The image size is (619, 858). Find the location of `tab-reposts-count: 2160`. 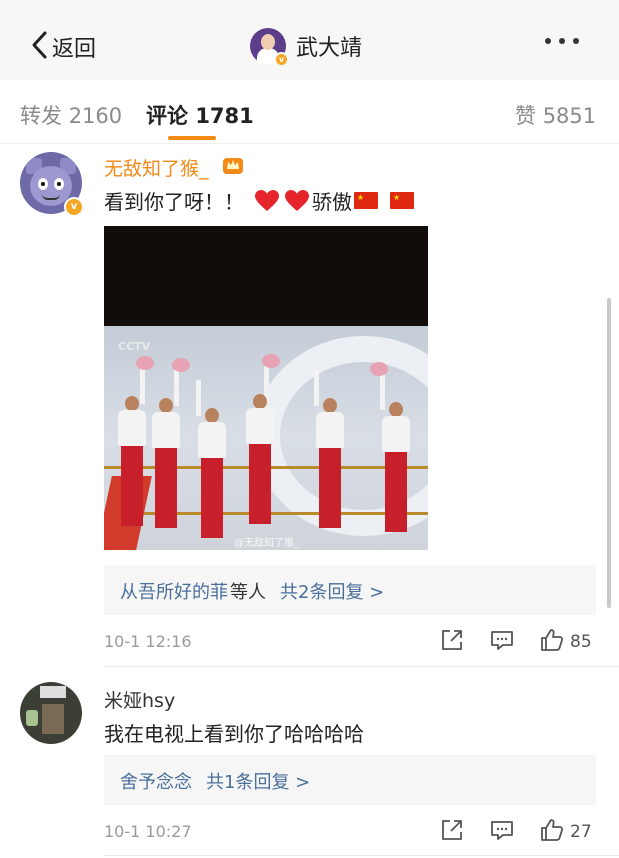

tab-reposts-count: 2160 is located at coordinates (95, 116).